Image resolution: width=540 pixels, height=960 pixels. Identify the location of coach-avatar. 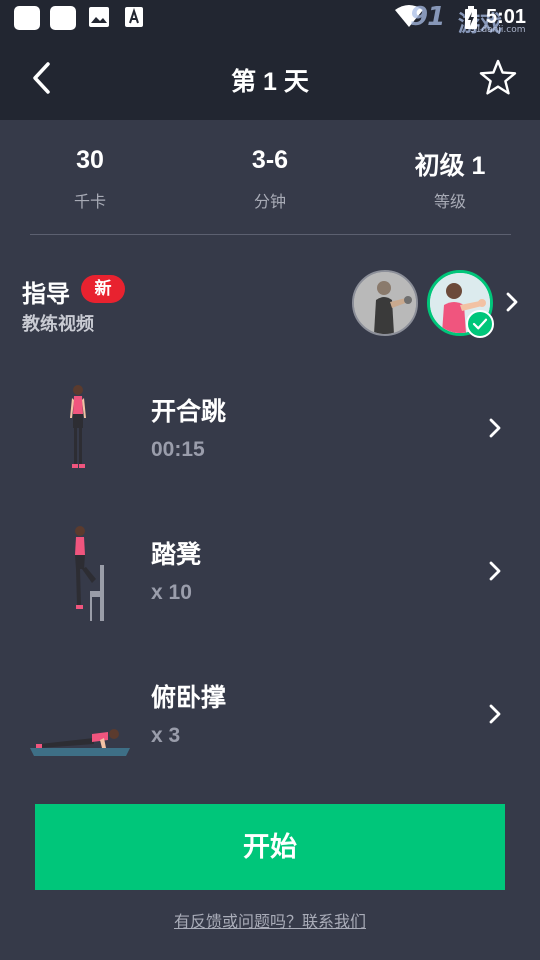
(385, 303).